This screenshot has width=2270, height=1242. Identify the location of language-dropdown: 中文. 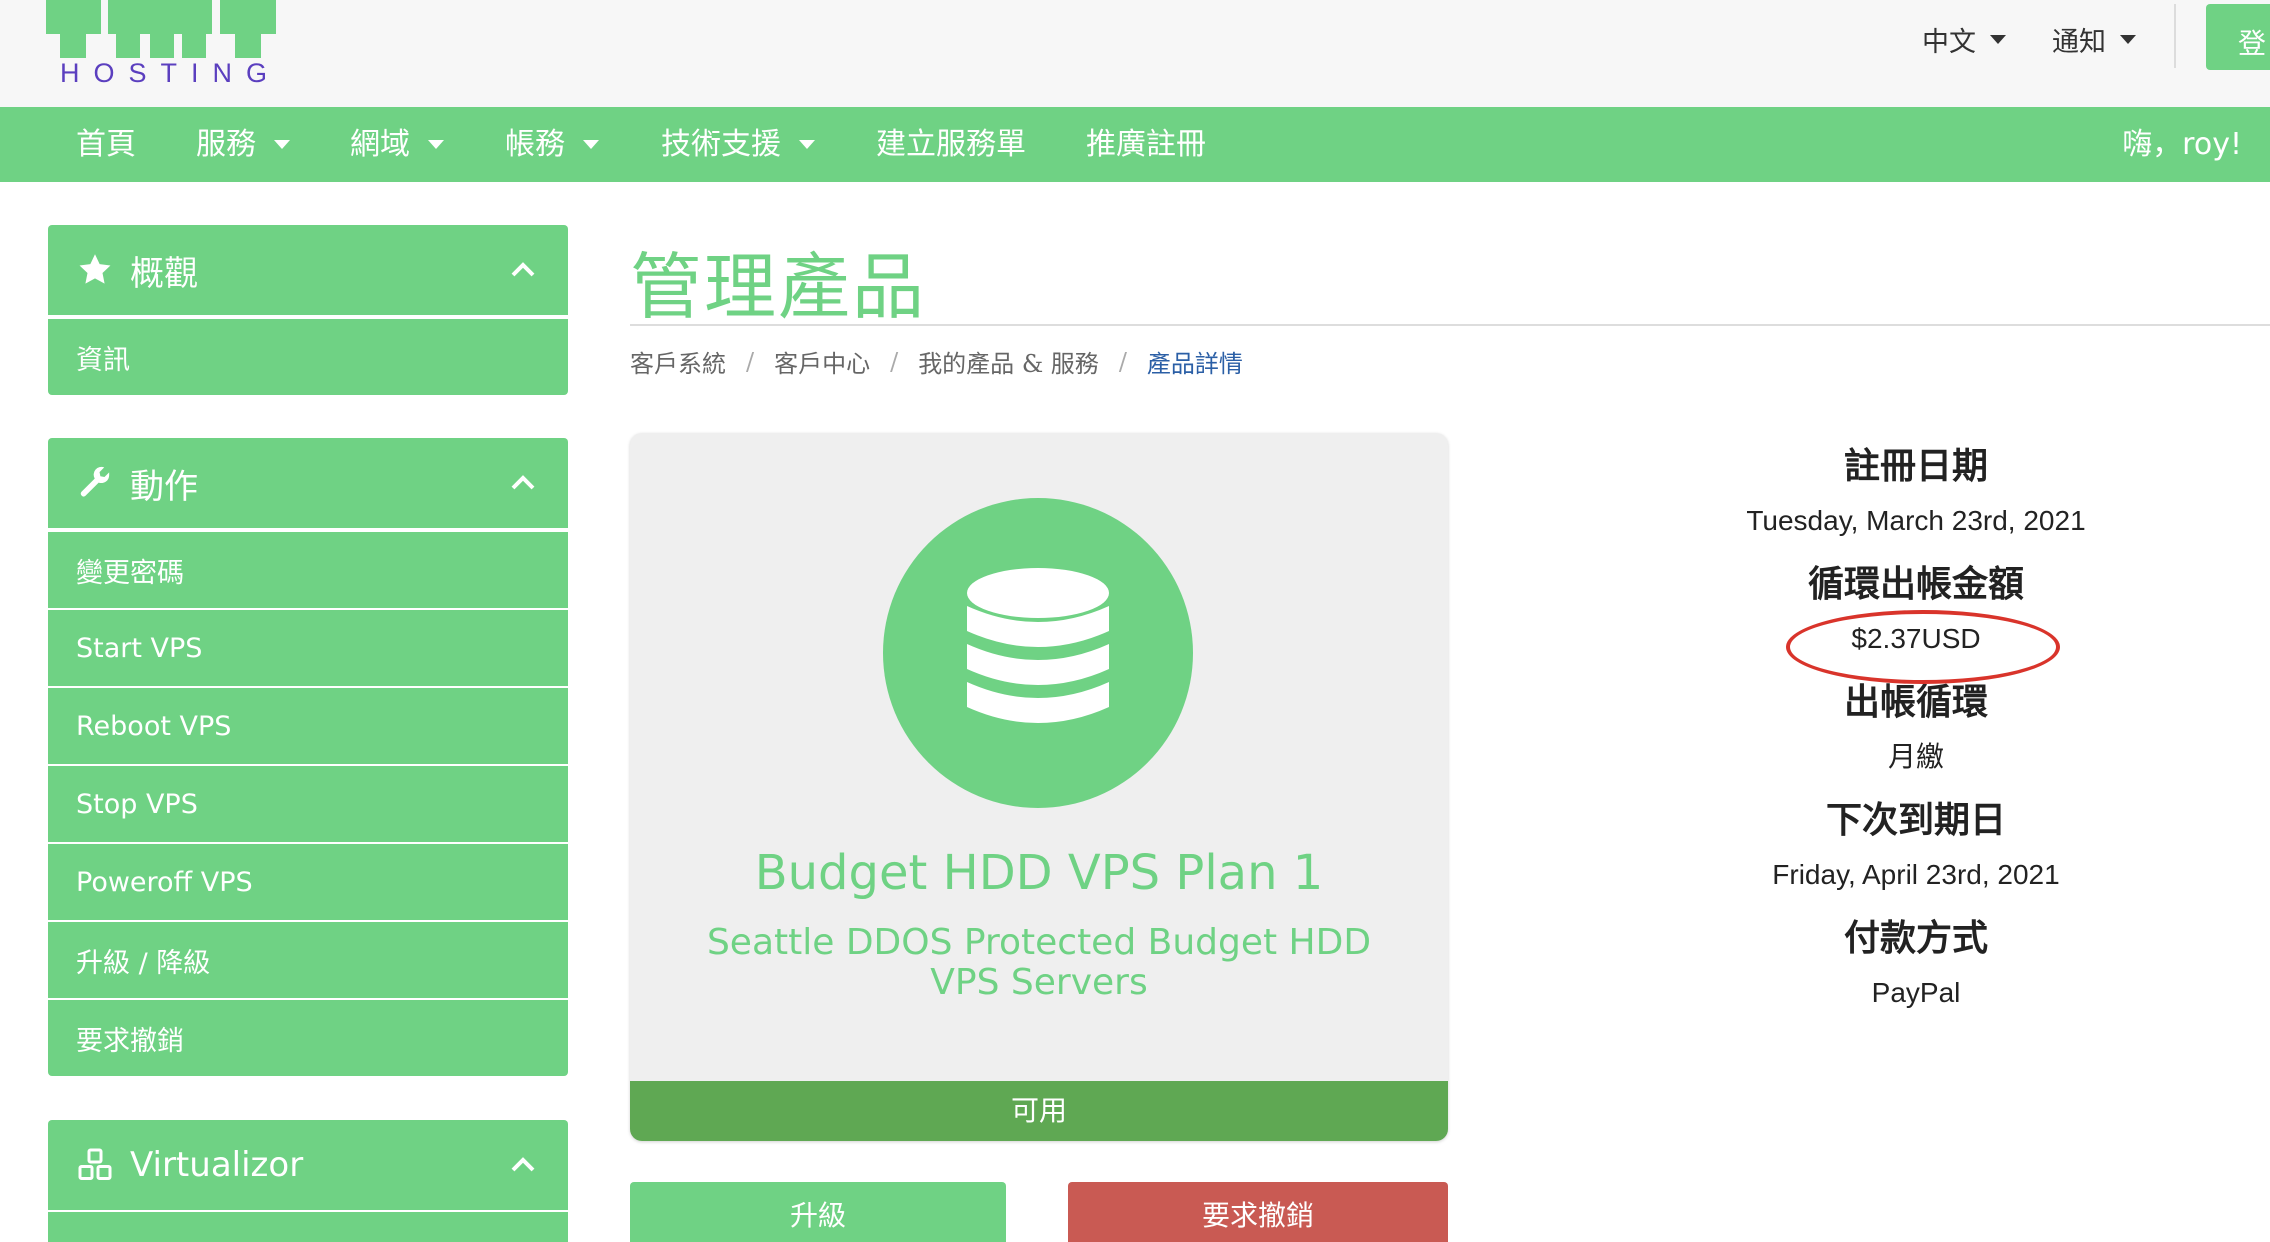
(1964, 39).